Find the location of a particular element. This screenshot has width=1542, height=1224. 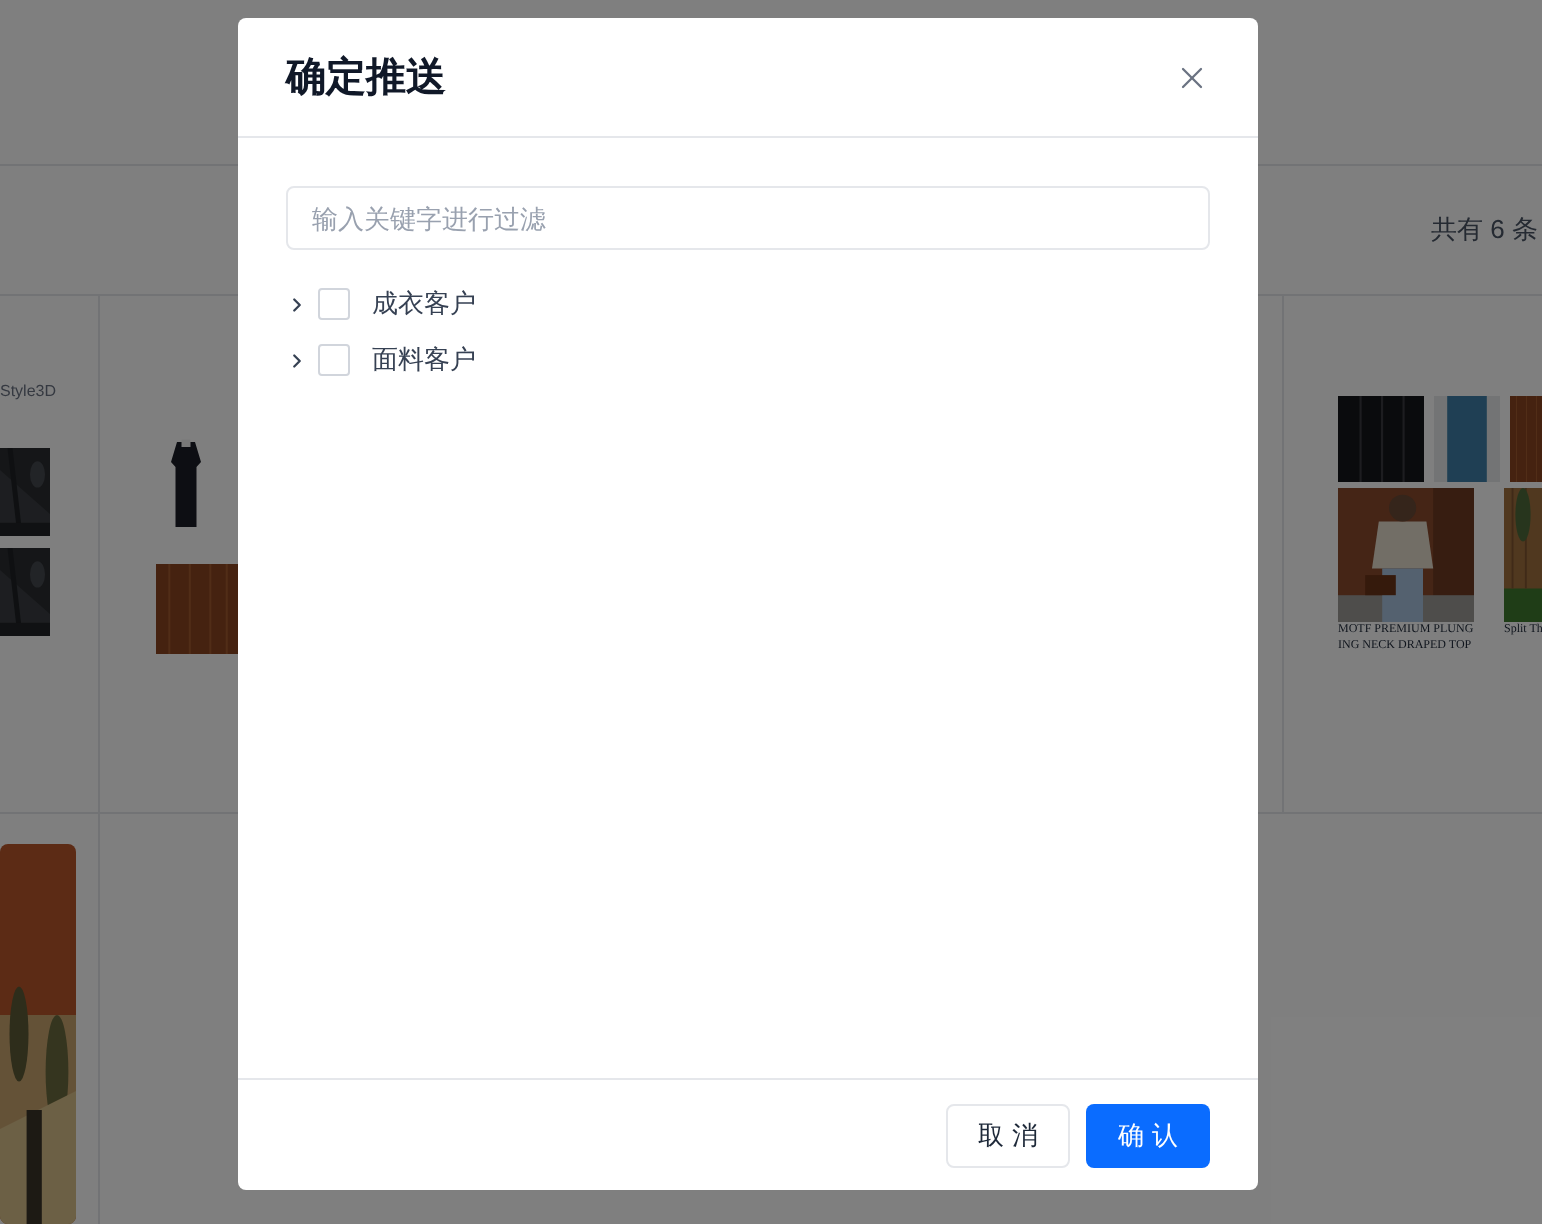

tree-item-label: 面料客户 is located at coordinates (424, 360).